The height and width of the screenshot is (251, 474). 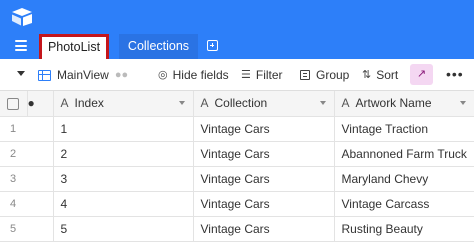 I want to click on sort-label: Sort, so click(x=387, y=75).